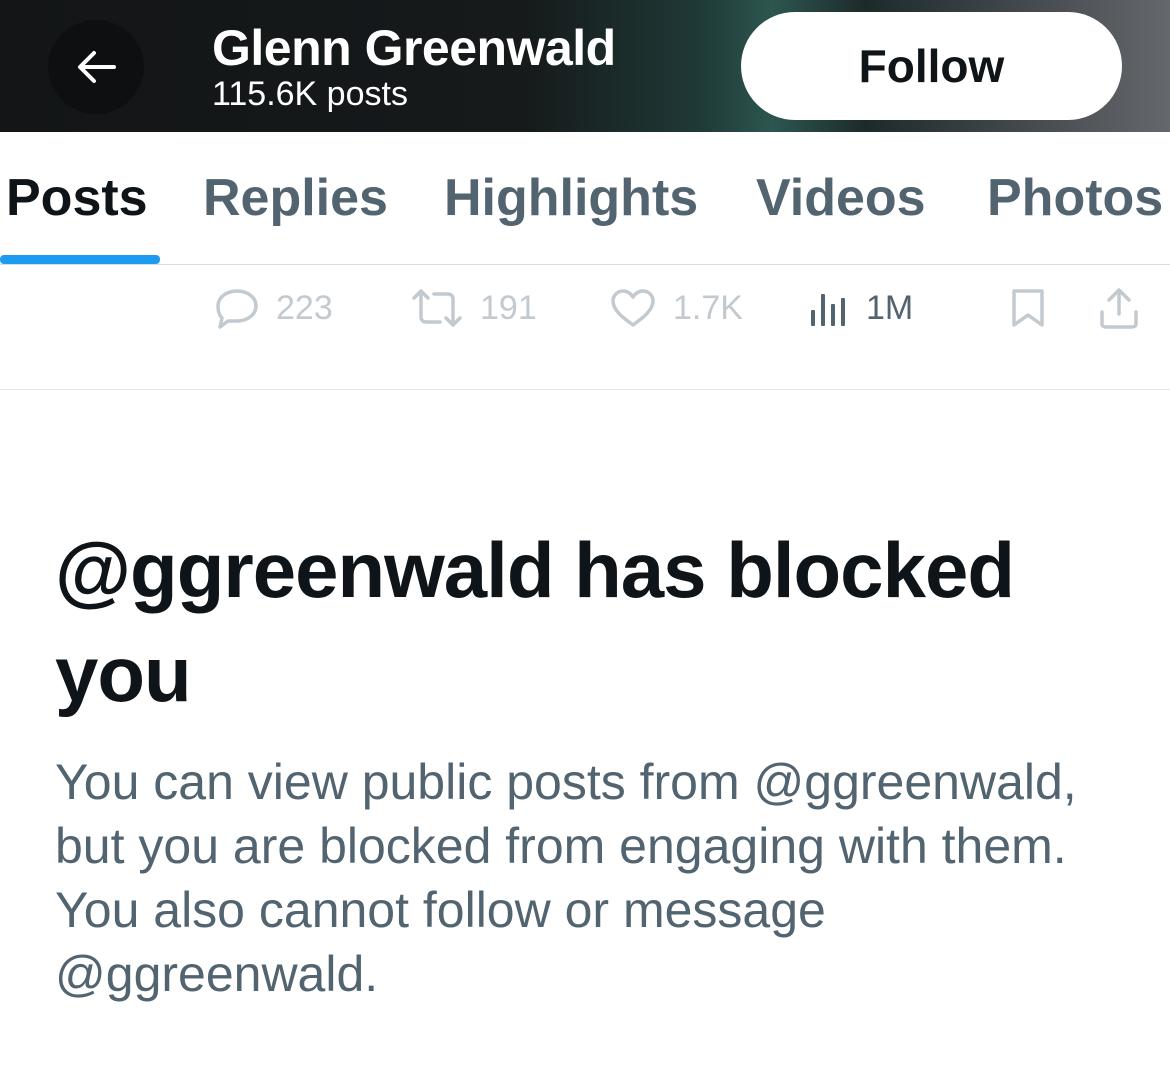 This screenshot has height=1092, width=1170. What do you see at coordinates (1075, 198) in the screenshot?
I see `tab-photos: Photos` at bounding box center [1075, 198].